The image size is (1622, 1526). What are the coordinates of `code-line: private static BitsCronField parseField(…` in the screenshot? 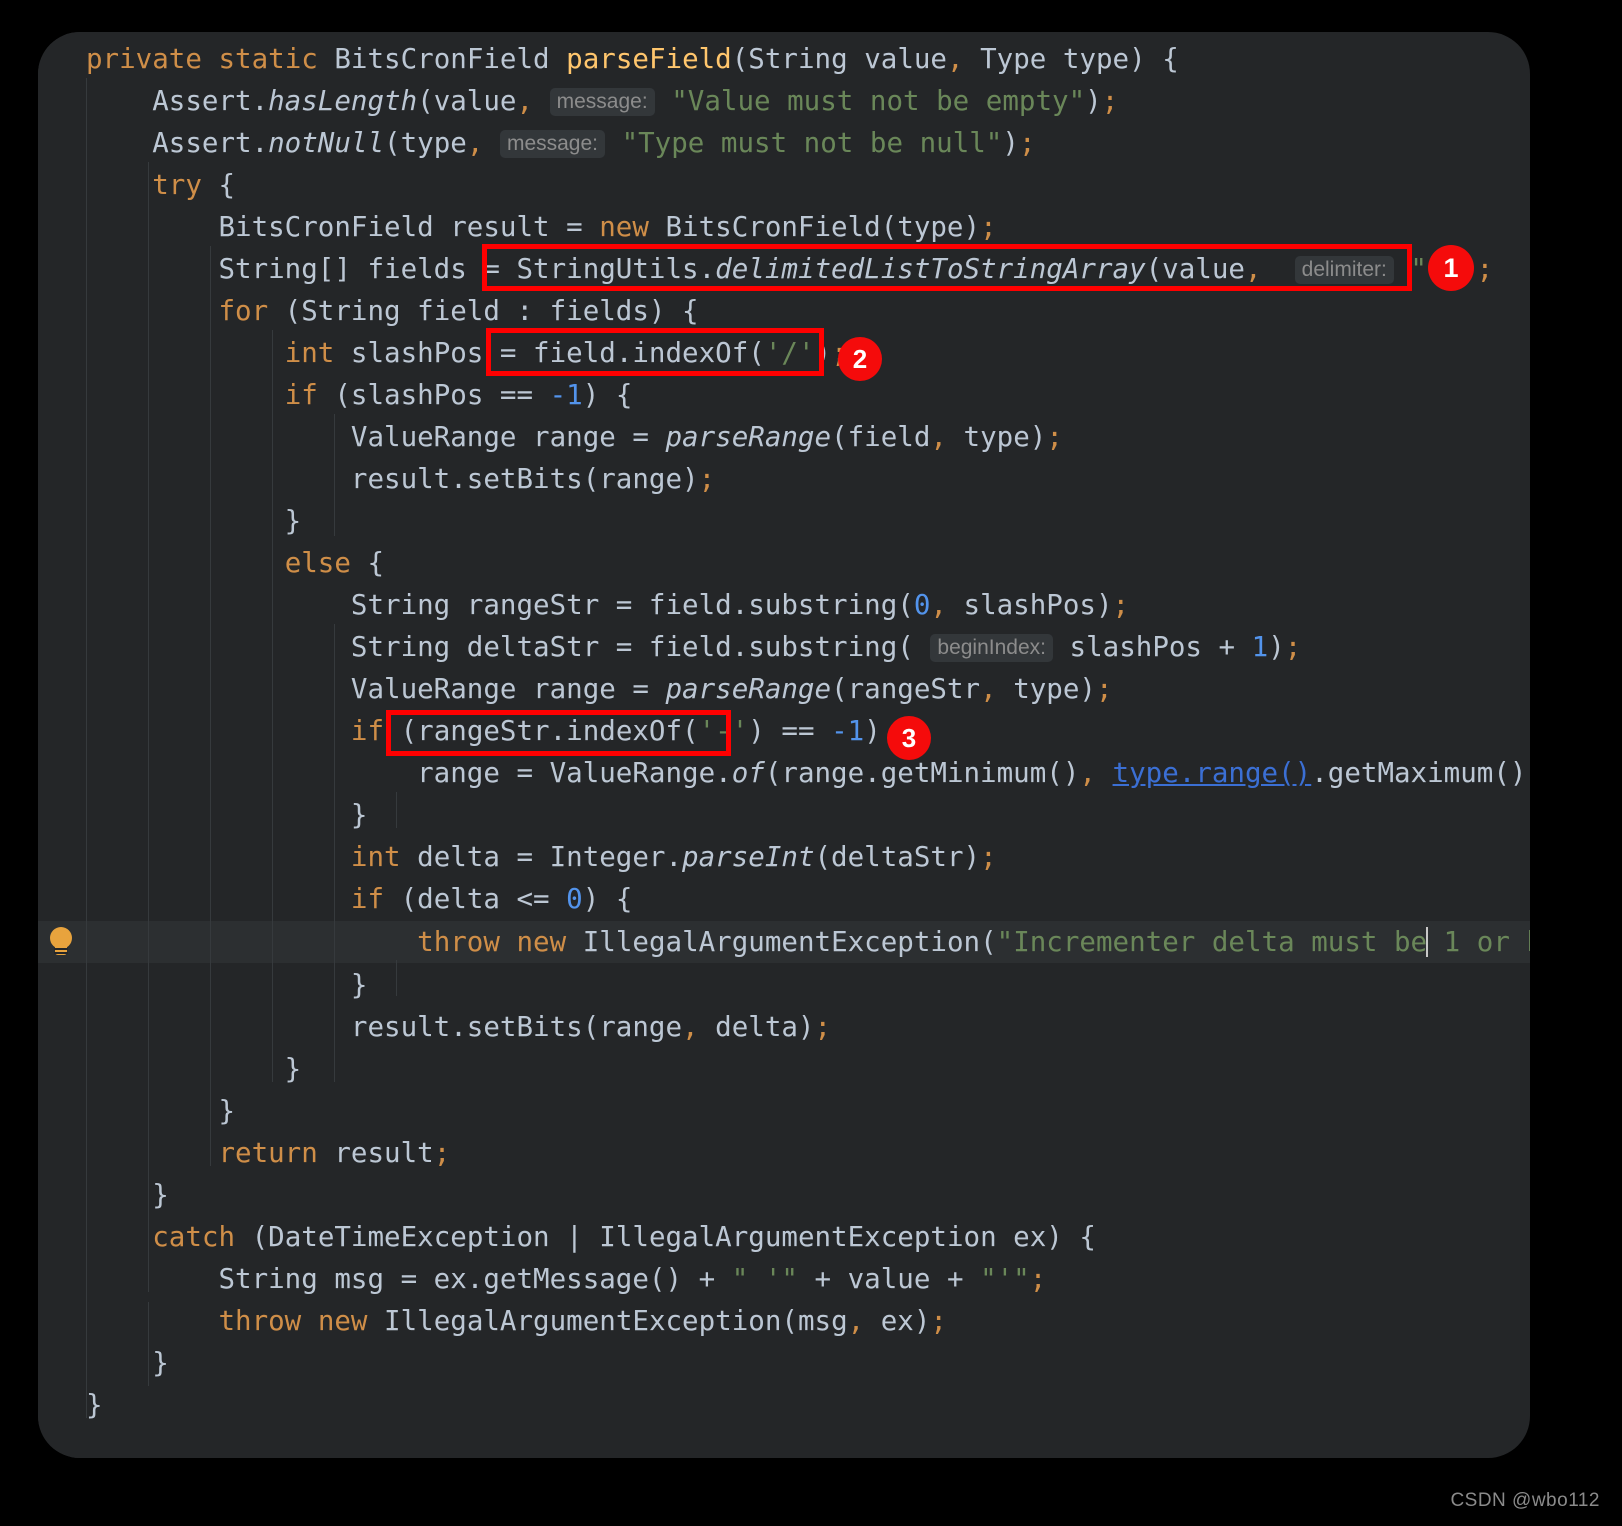 It's located at (632, 59).